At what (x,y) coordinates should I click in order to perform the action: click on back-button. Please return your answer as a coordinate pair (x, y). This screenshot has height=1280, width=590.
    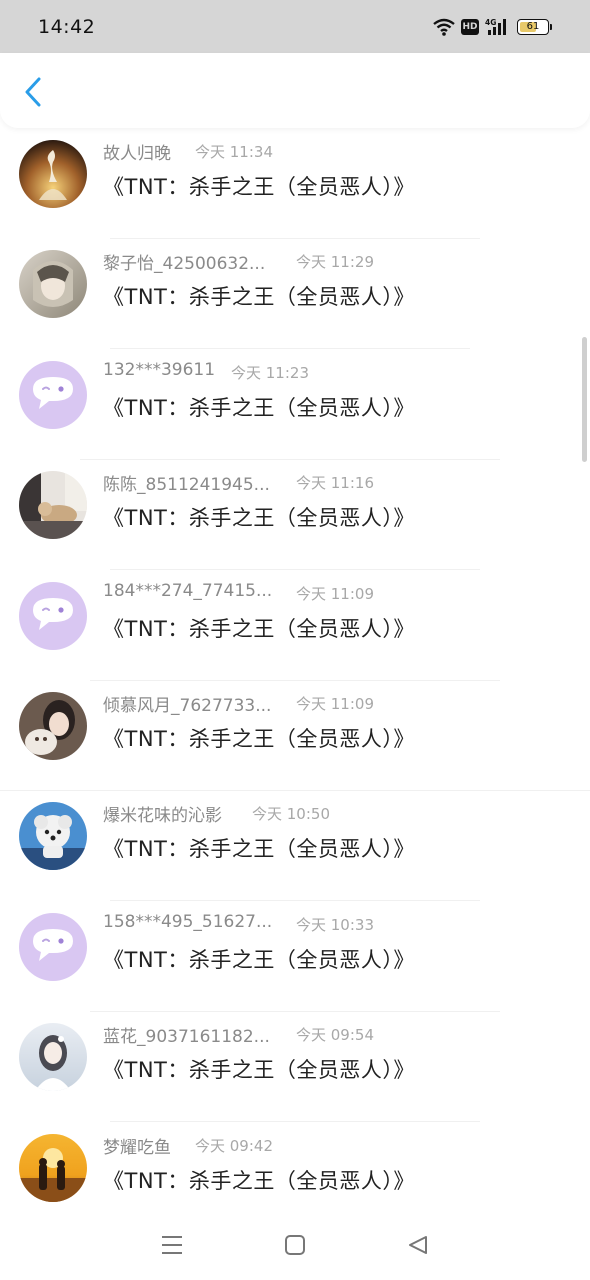
    Looking at the image, I should click on (33, 92).